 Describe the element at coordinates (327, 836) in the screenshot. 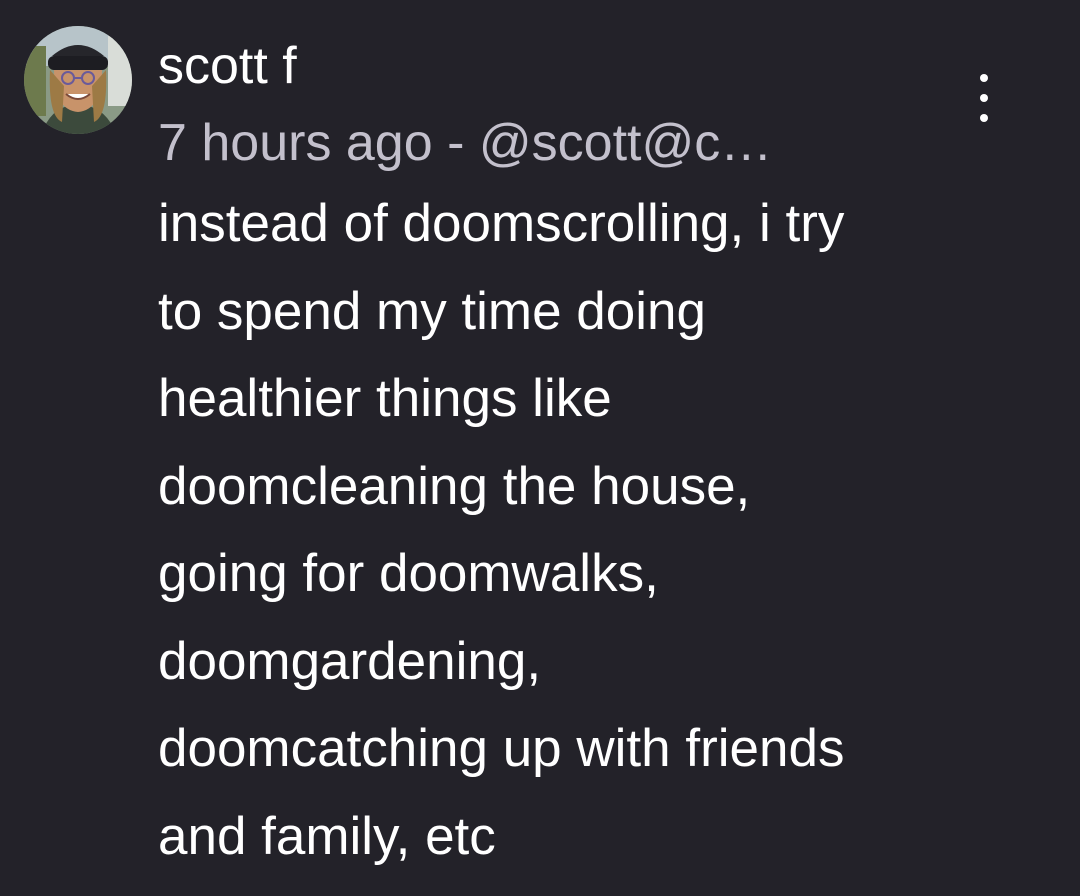

I see `post-body-line: and family, etc` at that location.